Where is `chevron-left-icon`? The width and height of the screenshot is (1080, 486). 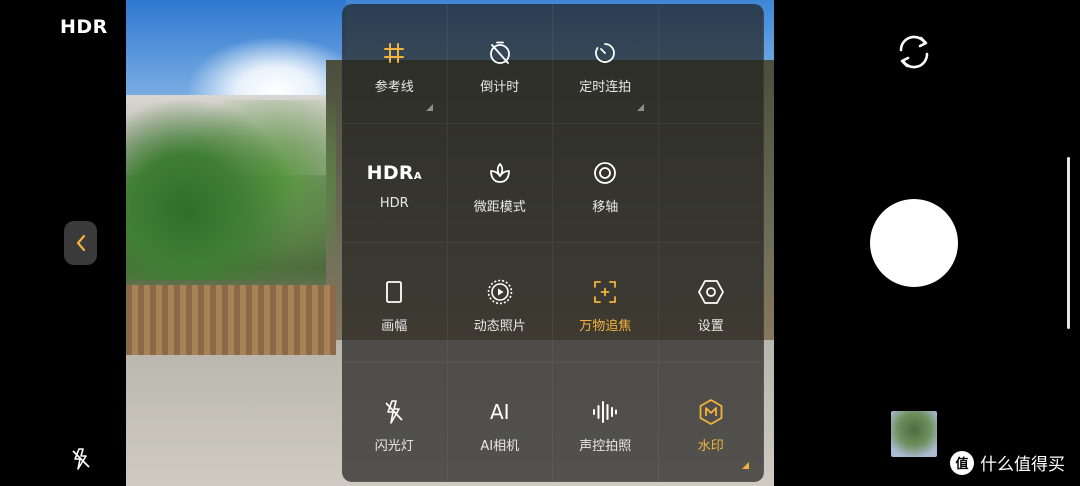 chevron-left-icon is located at coordinates (80, 243).